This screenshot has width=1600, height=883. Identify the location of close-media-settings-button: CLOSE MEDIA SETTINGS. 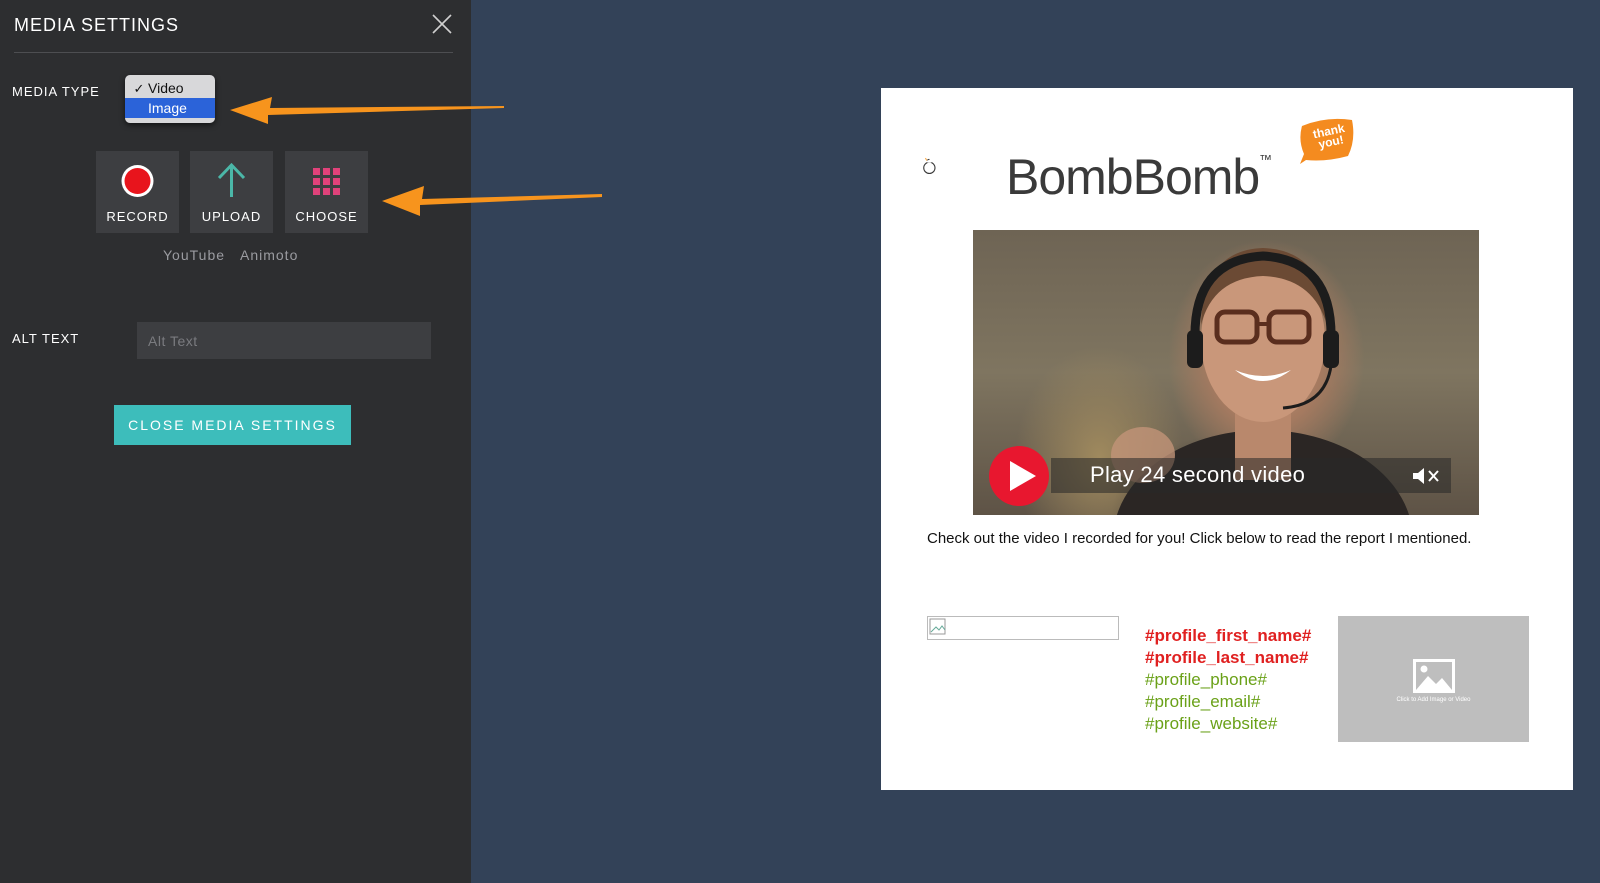
(232, 425).